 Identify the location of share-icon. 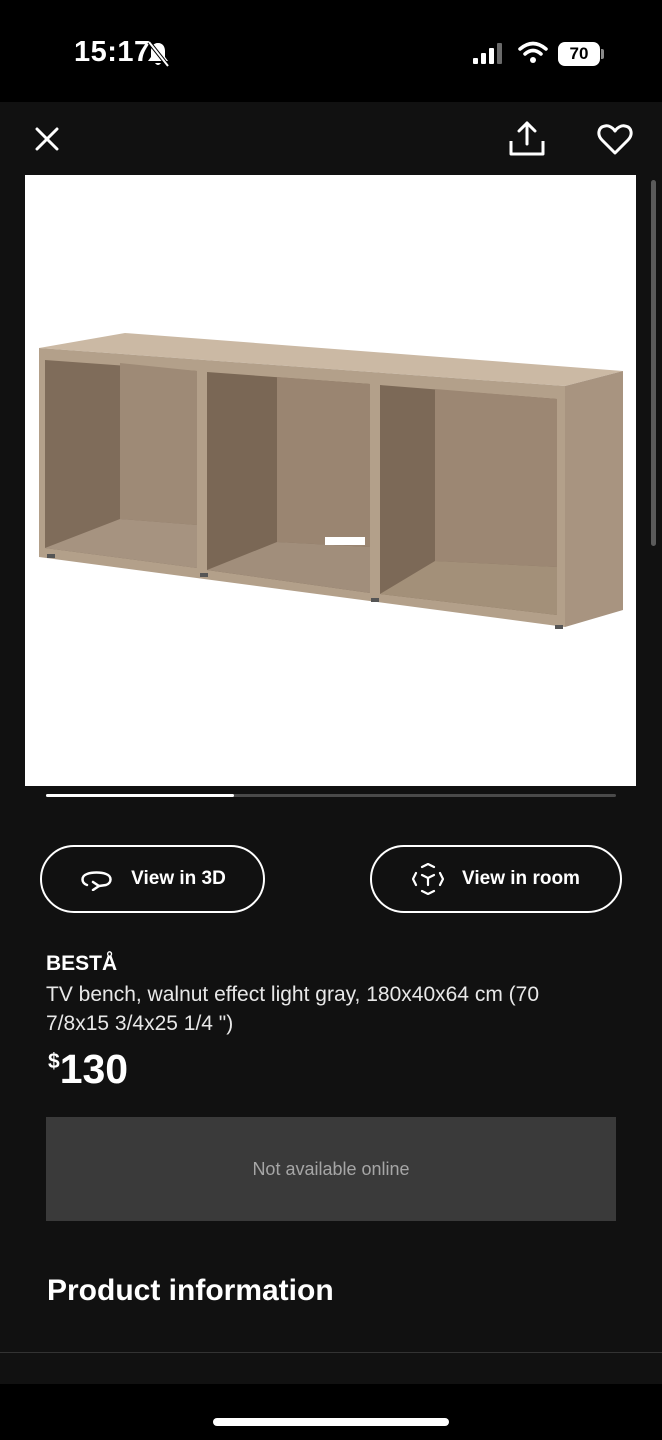
(527, 139).